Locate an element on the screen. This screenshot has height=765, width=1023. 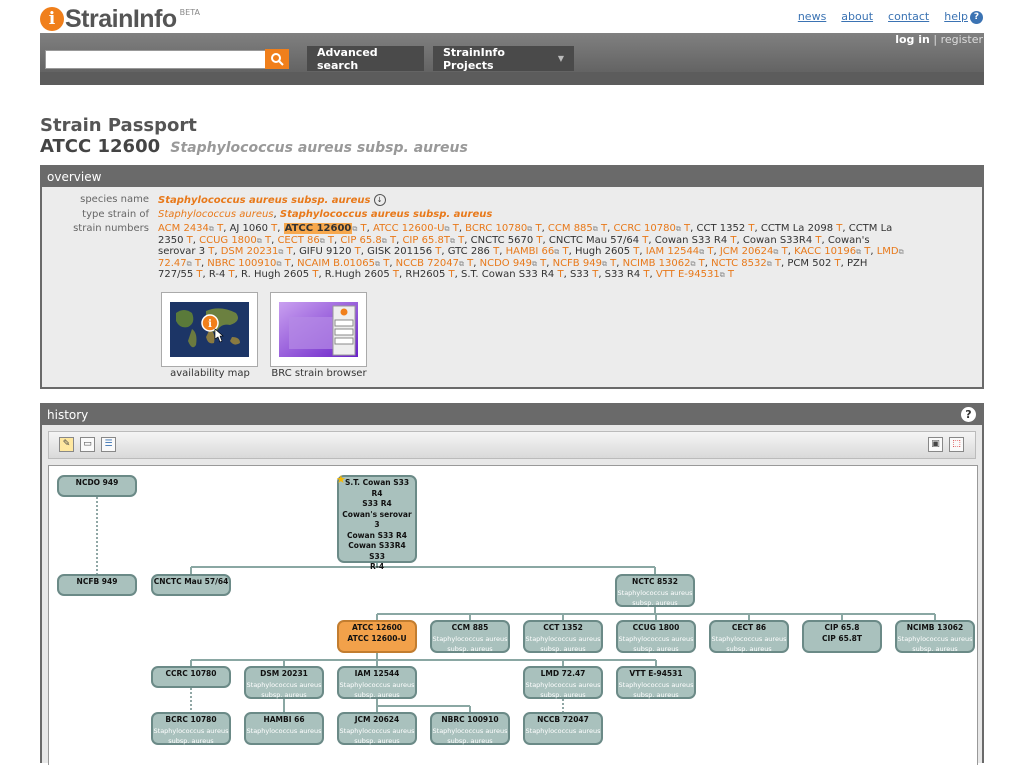
history-node: CIP 65.8 CIP 65.8T is located at coordinates (842, 636).